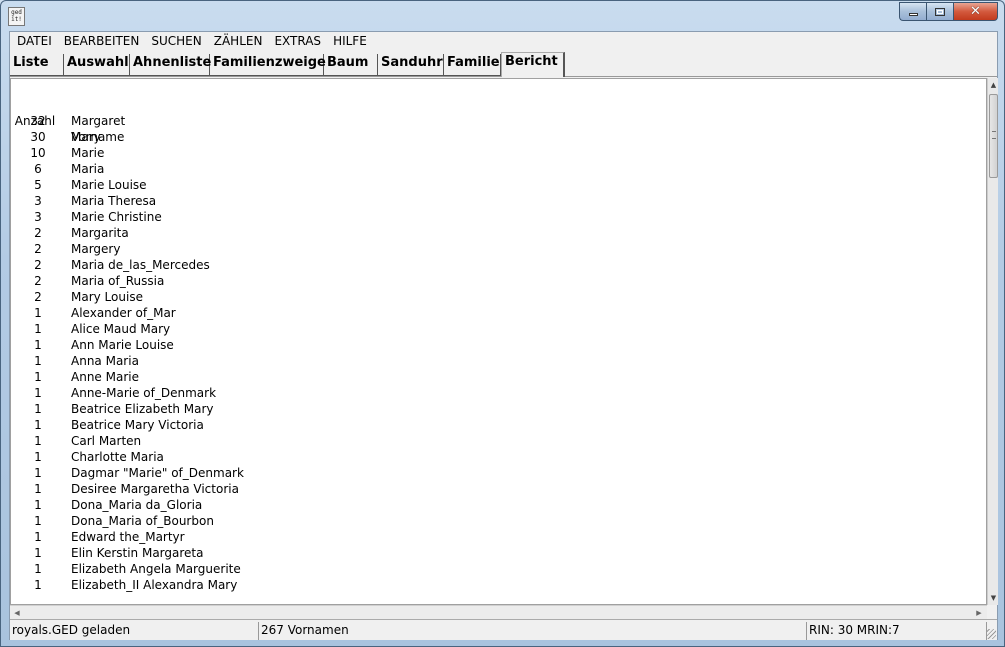 The height and width of the screenshot is (647, 1005). Describe the element at coordinates (105, 361) in the screenshot. I see `first-name: Anna Maria` at that location.